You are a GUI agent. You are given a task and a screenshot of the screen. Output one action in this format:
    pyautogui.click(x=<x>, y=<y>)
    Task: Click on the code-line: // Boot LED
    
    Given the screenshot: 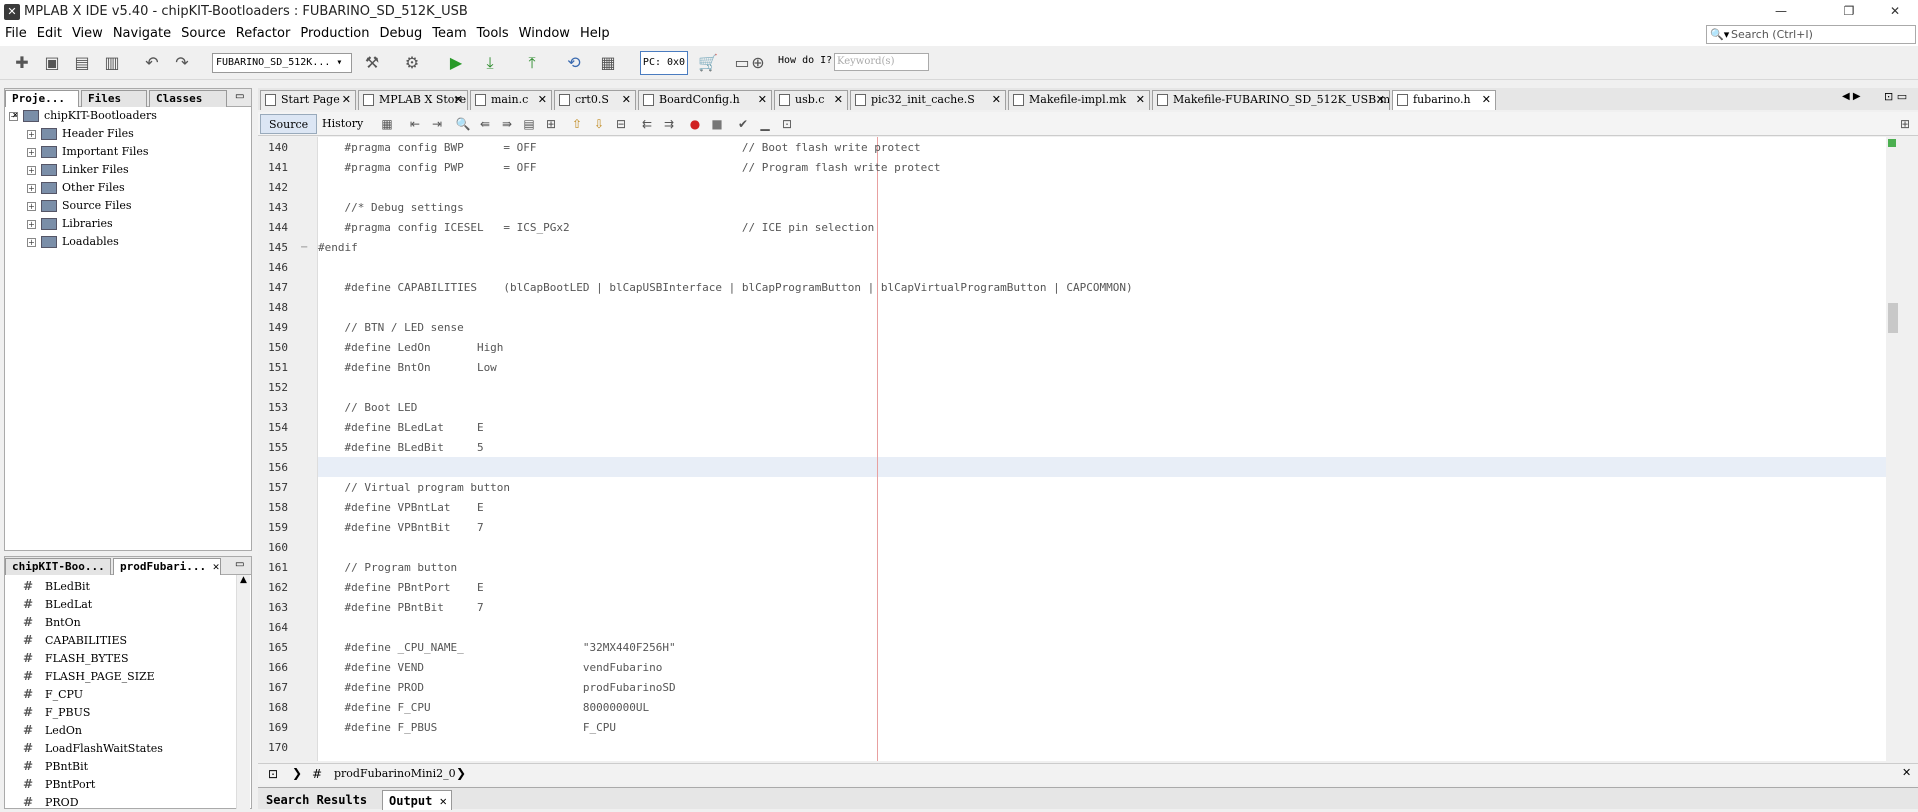 What is the action you would take?
    pyautogui.click(x=367, y=408)
    